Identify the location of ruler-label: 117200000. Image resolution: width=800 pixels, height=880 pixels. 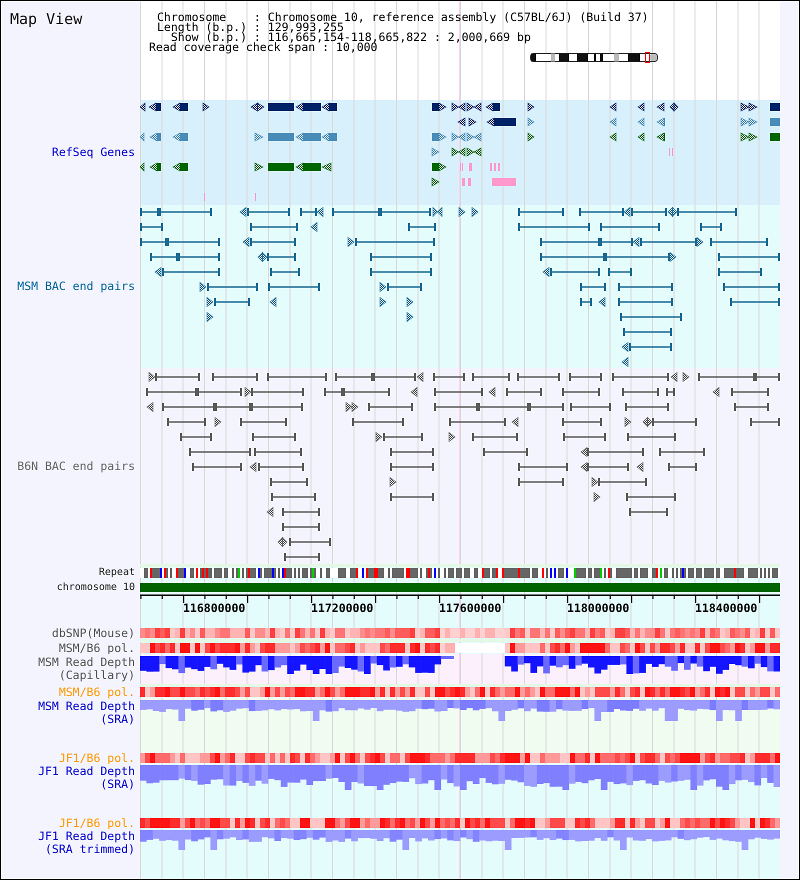
(342, 608).